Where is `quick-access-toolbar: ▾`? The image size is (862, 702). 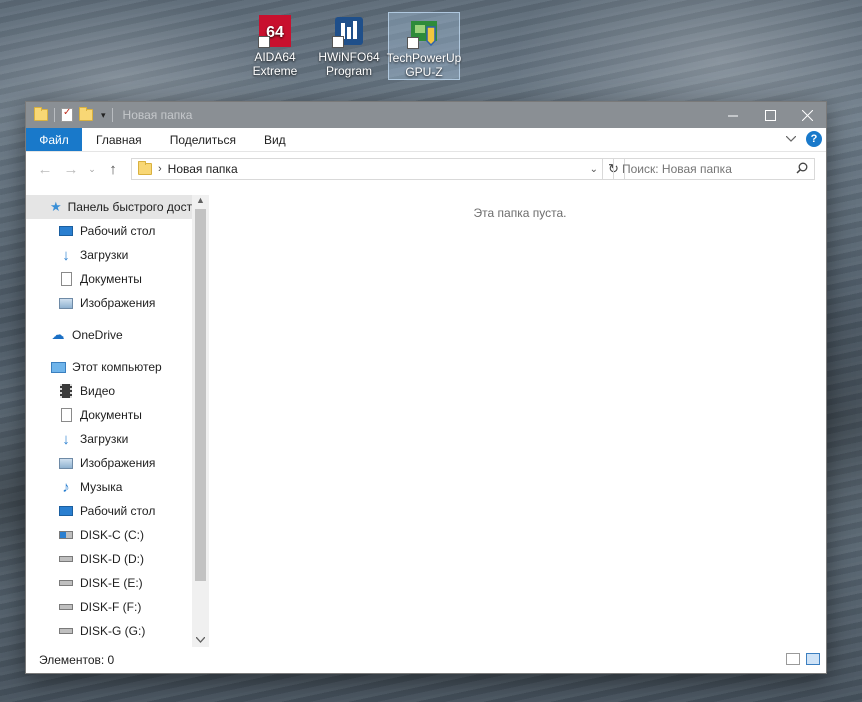 quick-access-toolbar: ▾ is located at coordinates (69, 114).